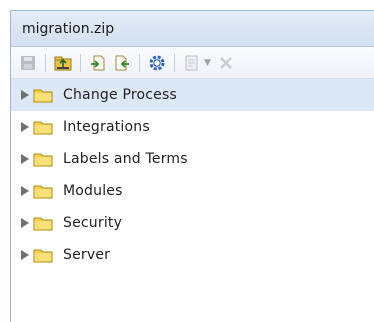 This screenshot has width=374, height=322. I want to click on export-folder-button, so click(63, 63).